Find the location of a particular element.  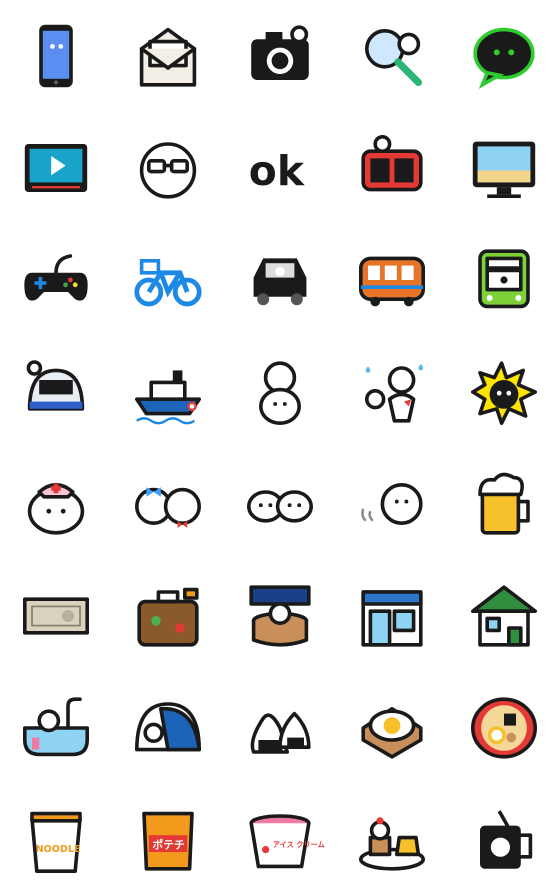

banknote-icon is located at coordinates (56, 616).